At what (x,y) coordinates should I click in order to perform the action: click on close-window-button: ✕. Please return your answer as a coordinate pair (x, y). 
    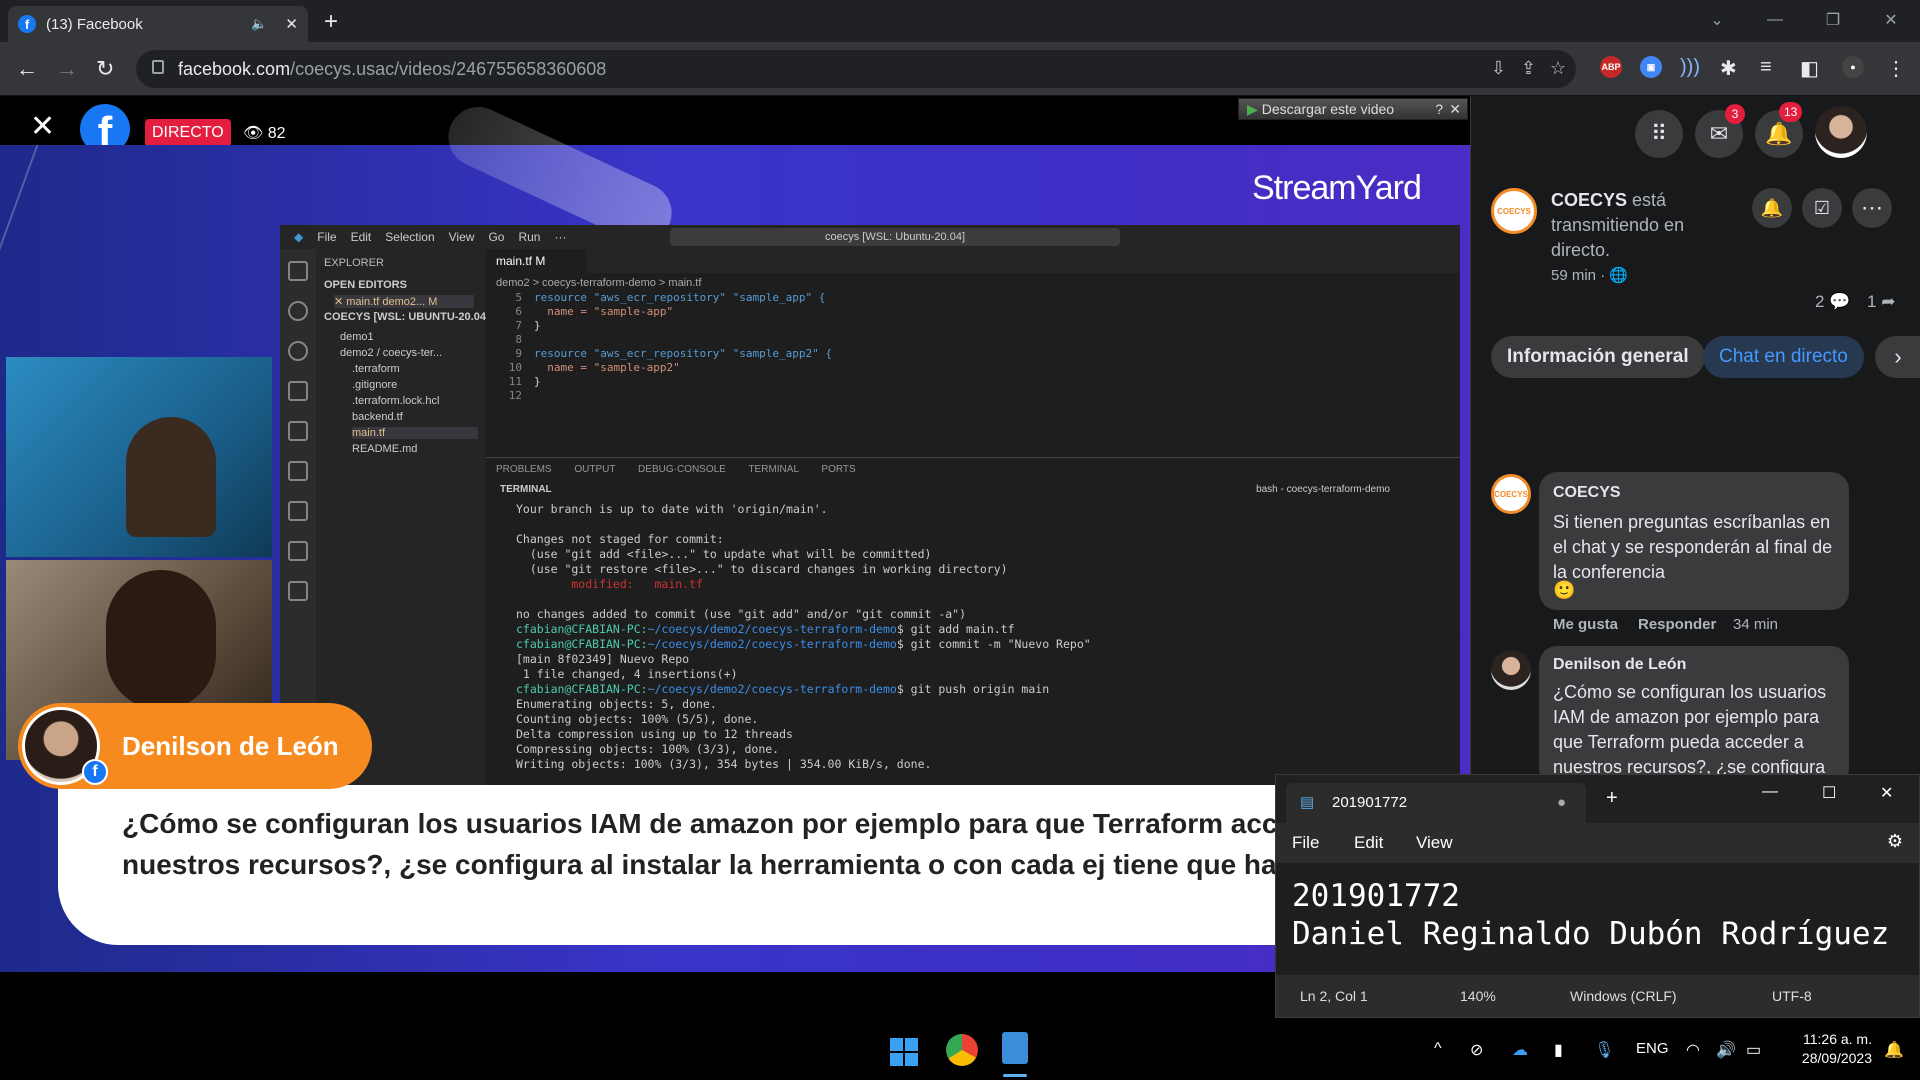
    Looking at the image, I should click on (1891, 20).